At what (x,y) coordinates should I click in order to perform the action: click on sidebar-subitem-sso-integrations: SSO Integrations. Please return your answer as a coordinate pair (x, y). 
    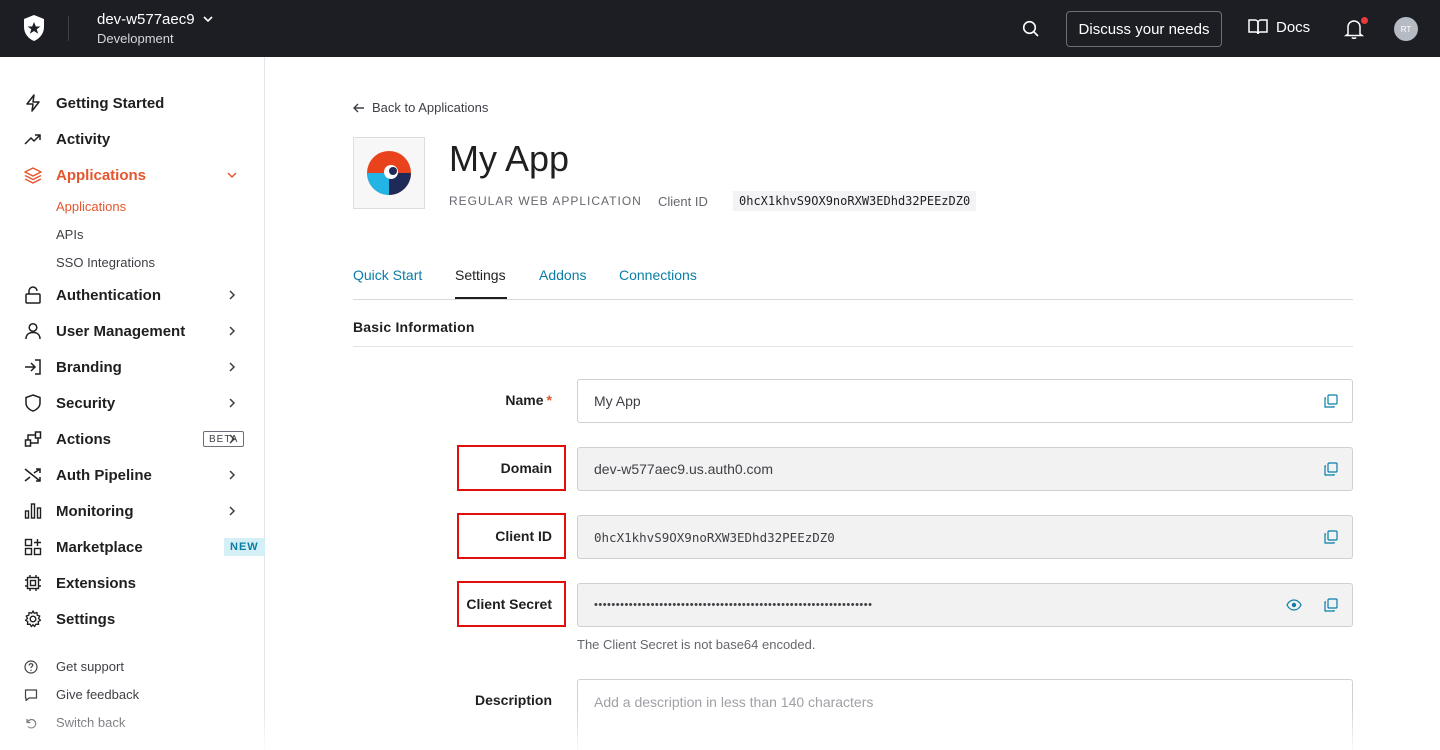
    Looking at the image, I should click on (105, 262).